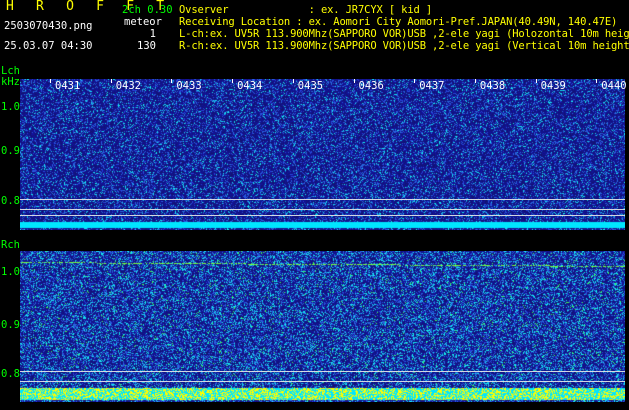 The width and height of the screenshot is (629, 410). Describe the element at coordinates (48, 26) in the screenshot. I see `filename-label: 2503070430.png` at that location.